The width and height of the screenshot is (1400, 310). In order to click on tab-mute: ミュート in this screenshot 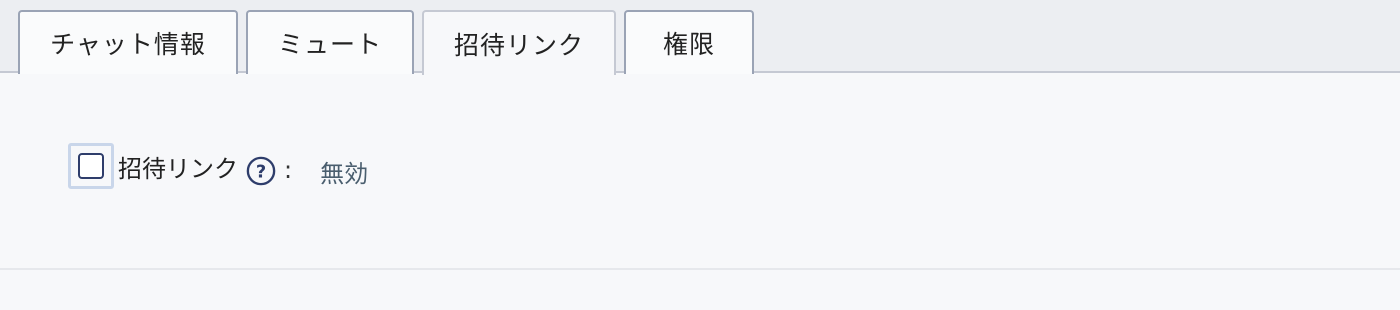, I will do `click(330, 42)`.